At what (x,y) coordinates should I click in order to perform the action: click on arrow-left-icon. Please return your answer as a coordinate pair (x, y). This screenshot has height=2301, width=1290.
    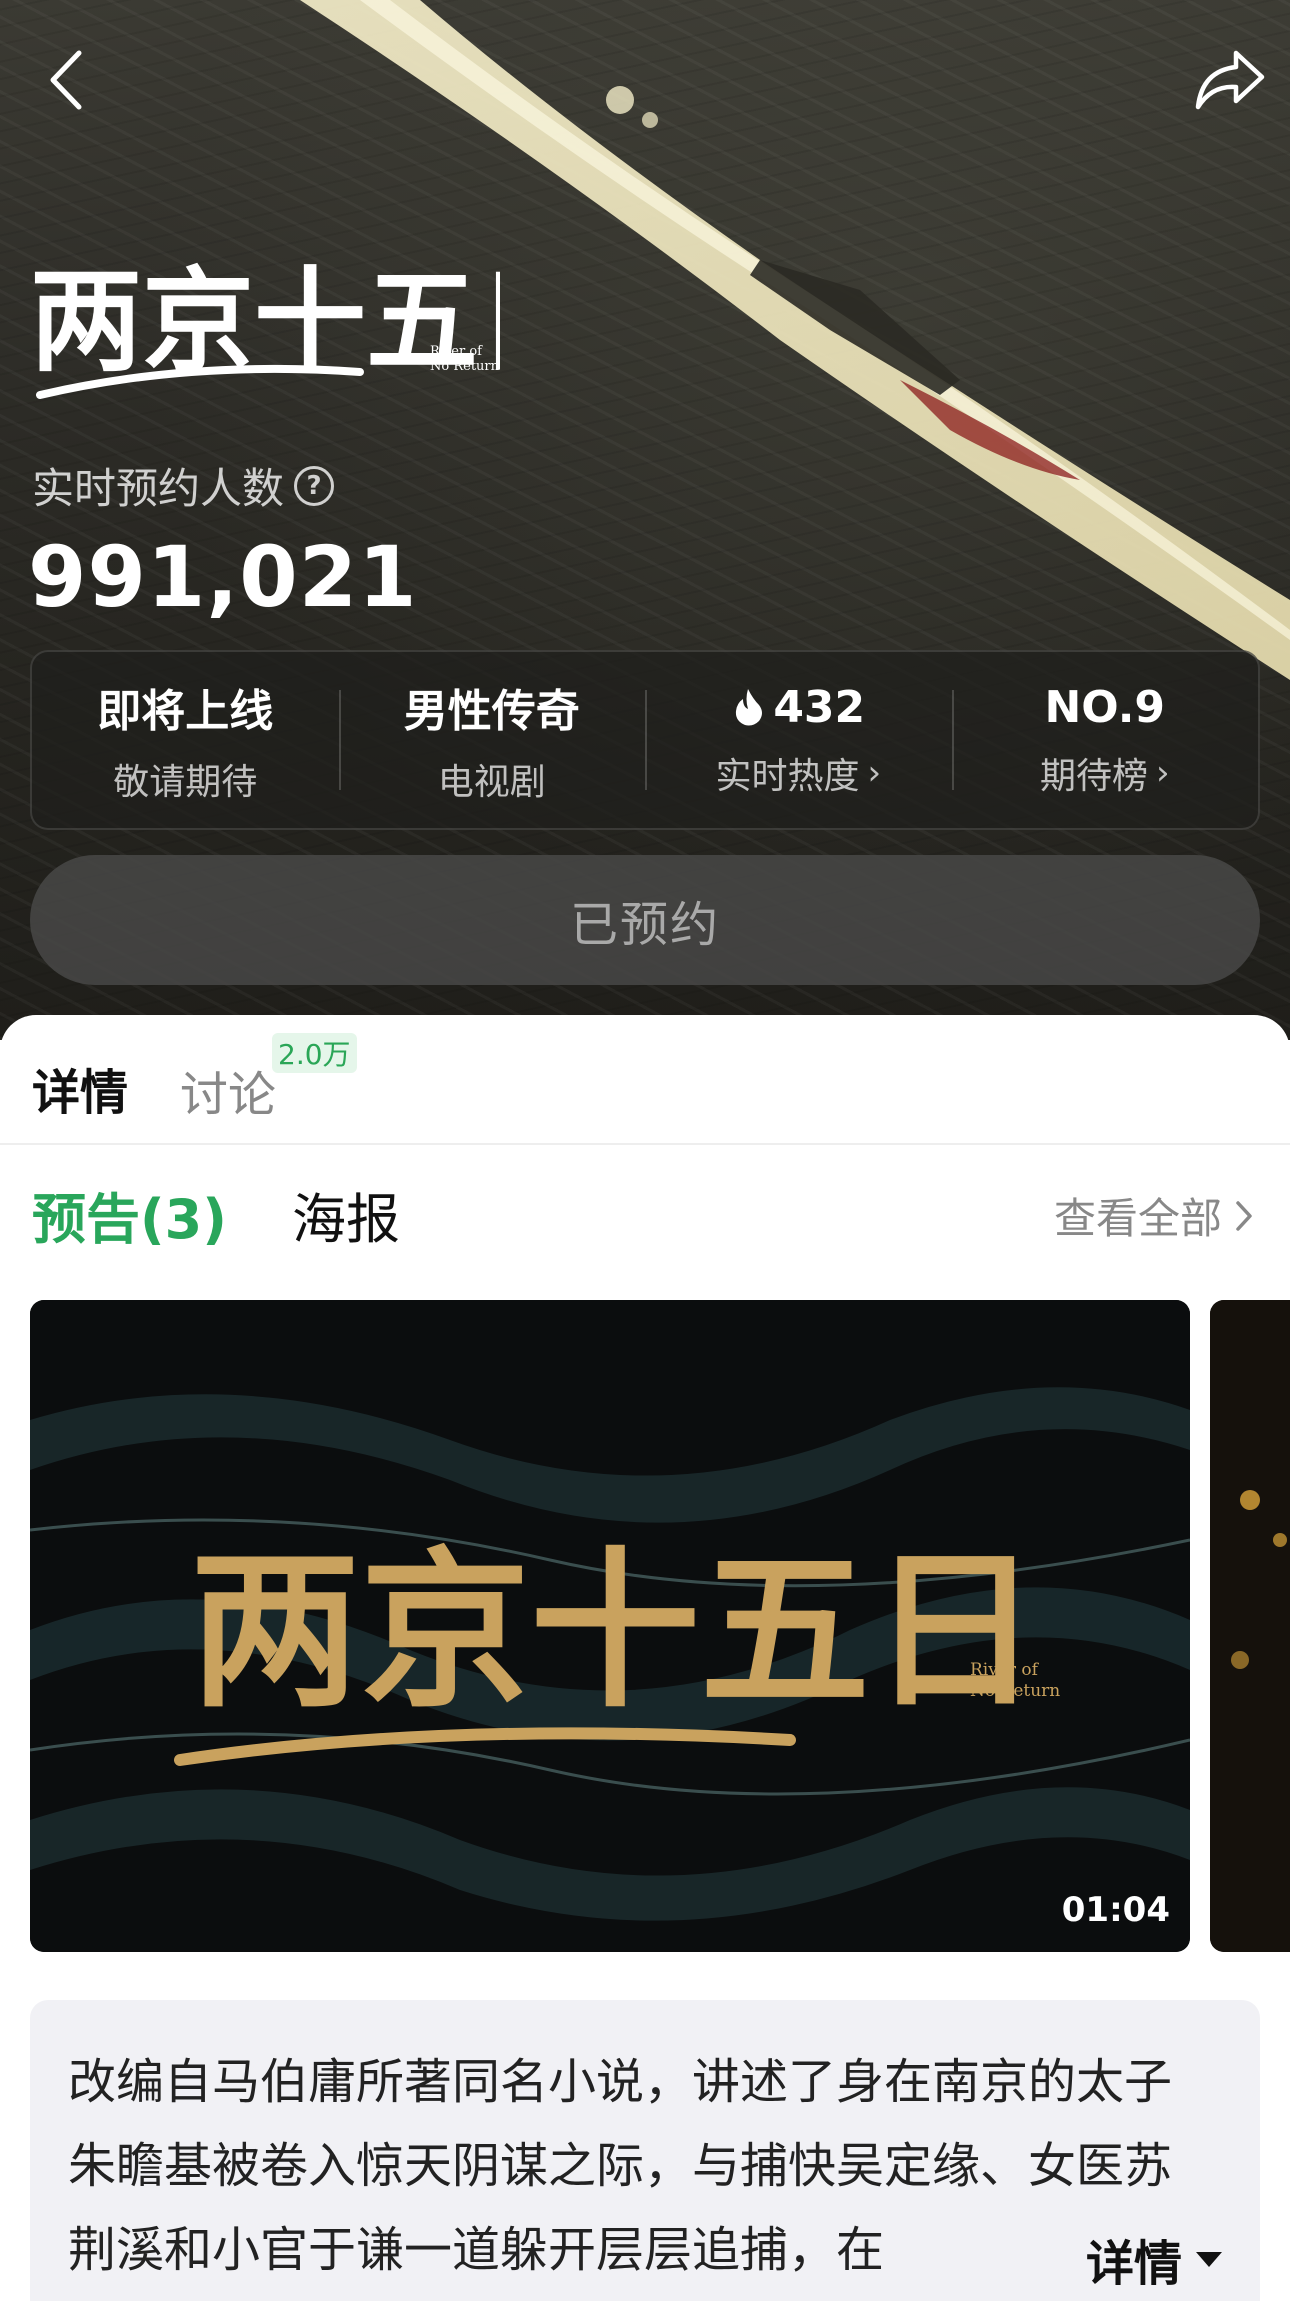
    Looking at the image, I should click on (66, 80).